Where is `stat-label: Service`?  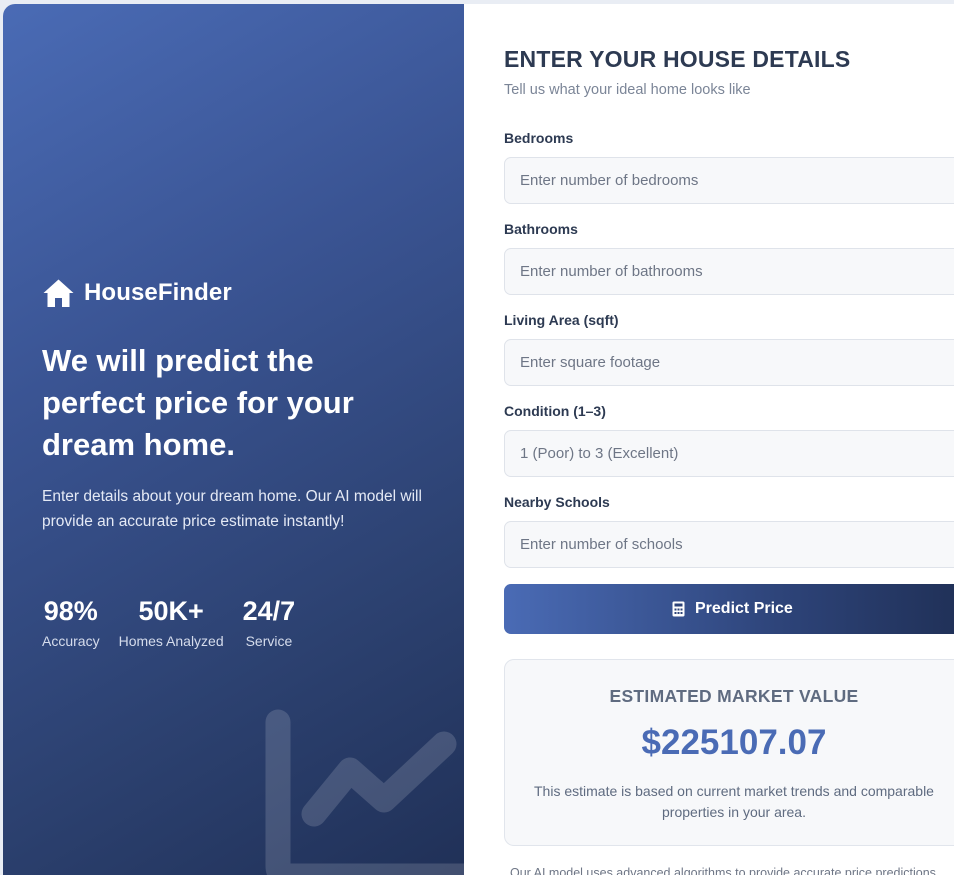
stat-label: Service is located at coordinates (269, 641).